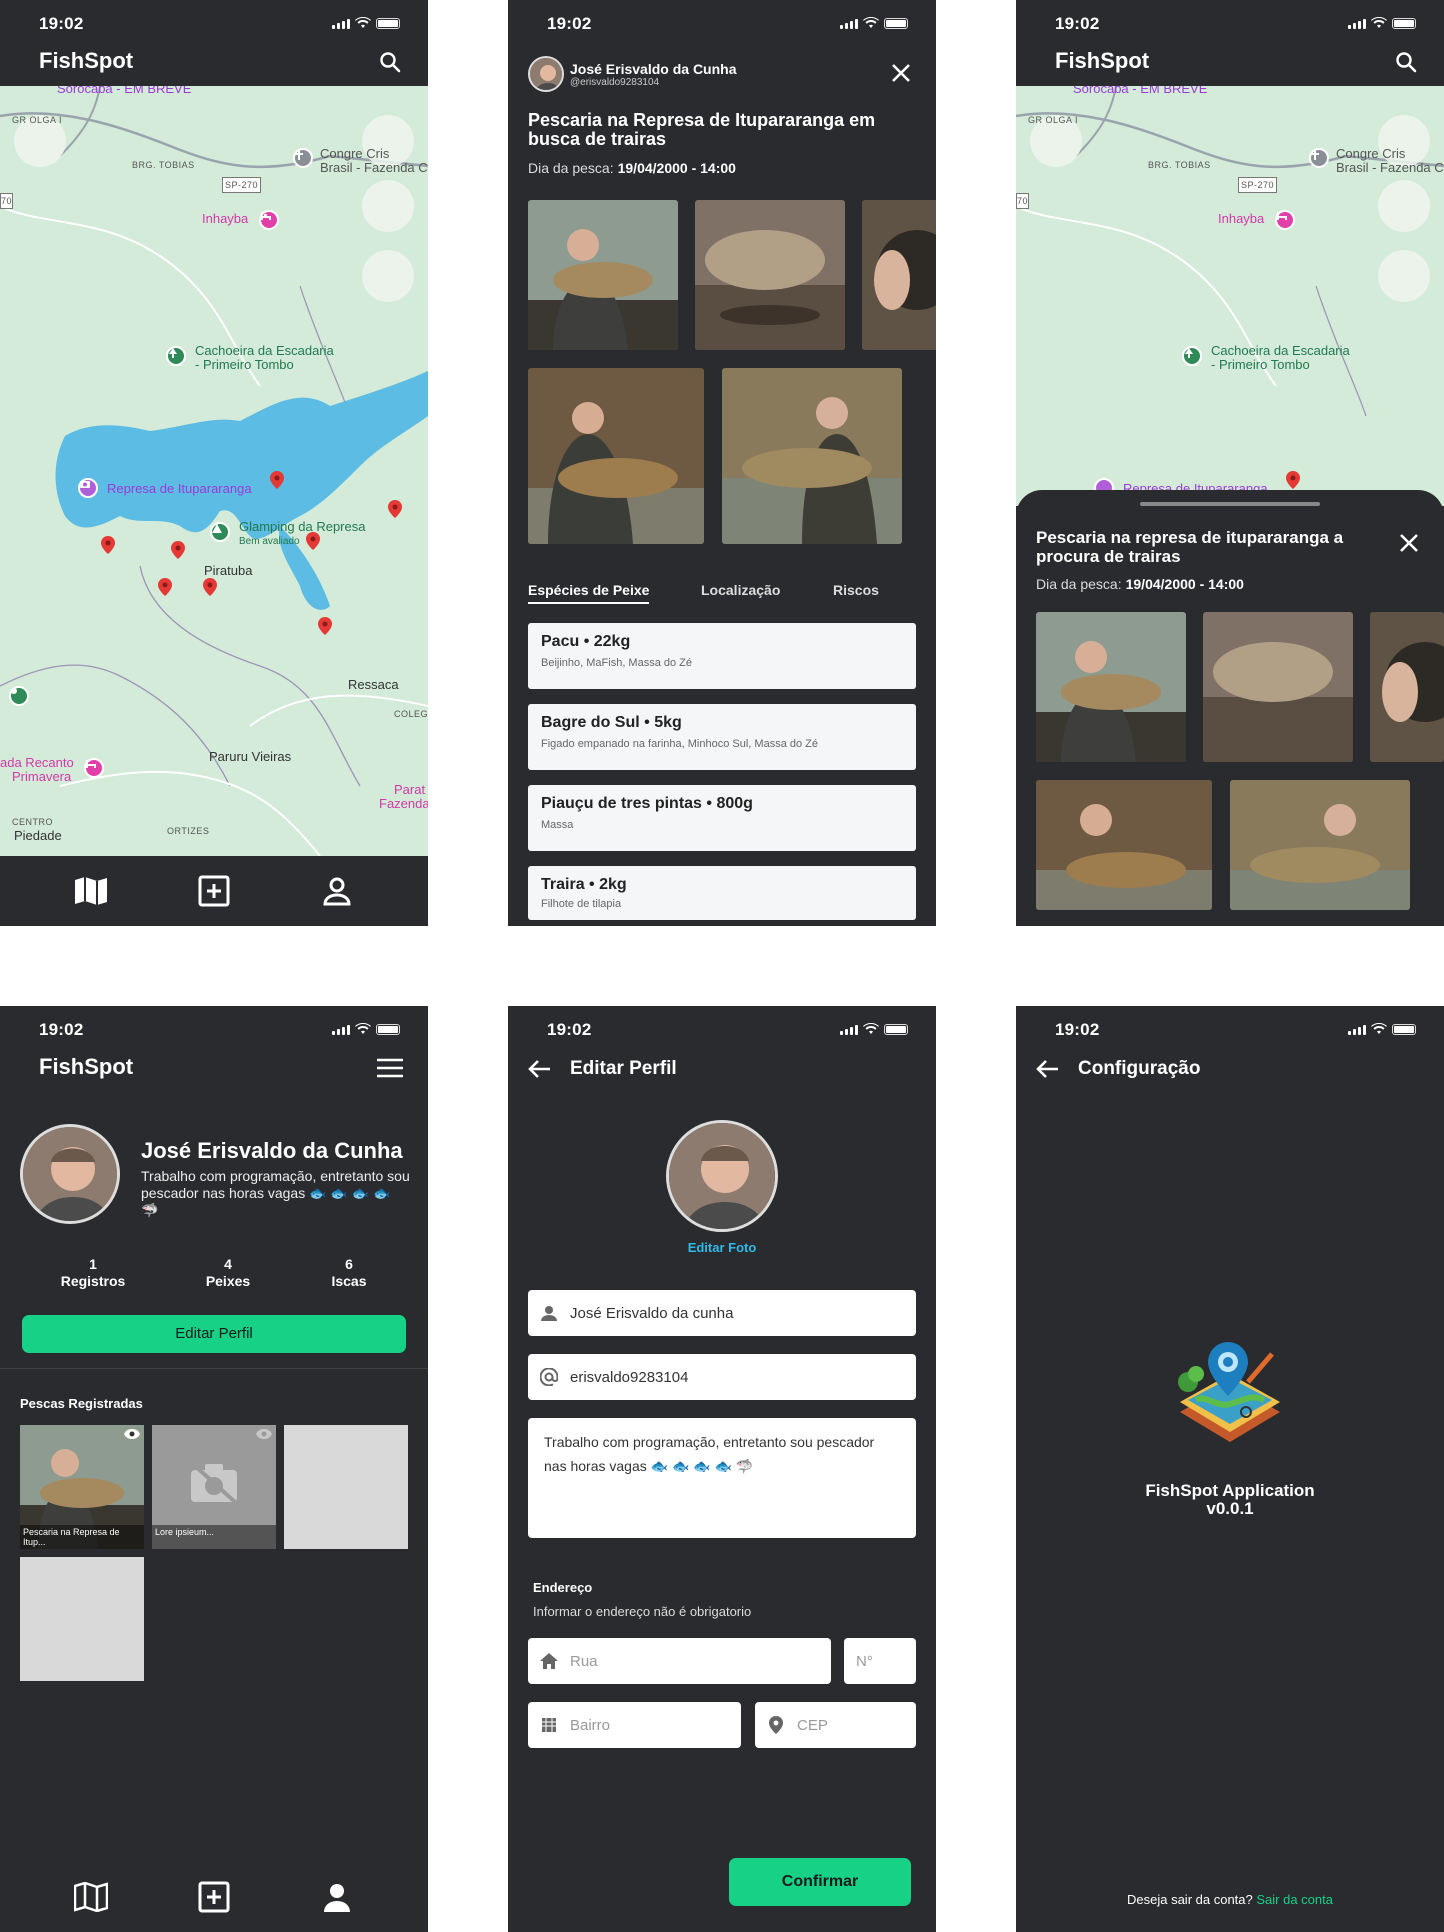  I want to click on tab-risks: Riscos, so click(856, 590).